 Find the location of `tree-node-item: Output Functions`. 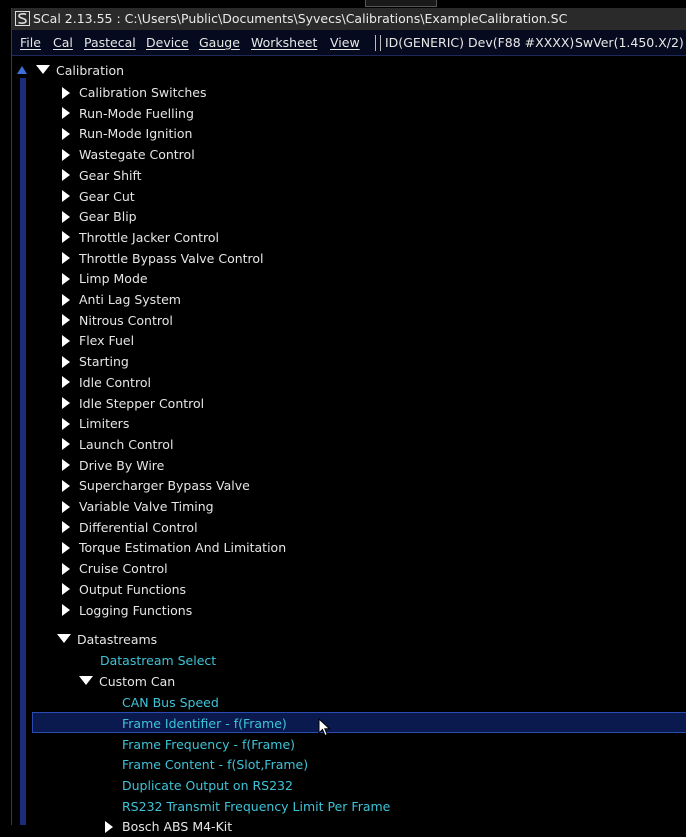

tree-node-item: Output Functions is located at coordinates (124, 590).